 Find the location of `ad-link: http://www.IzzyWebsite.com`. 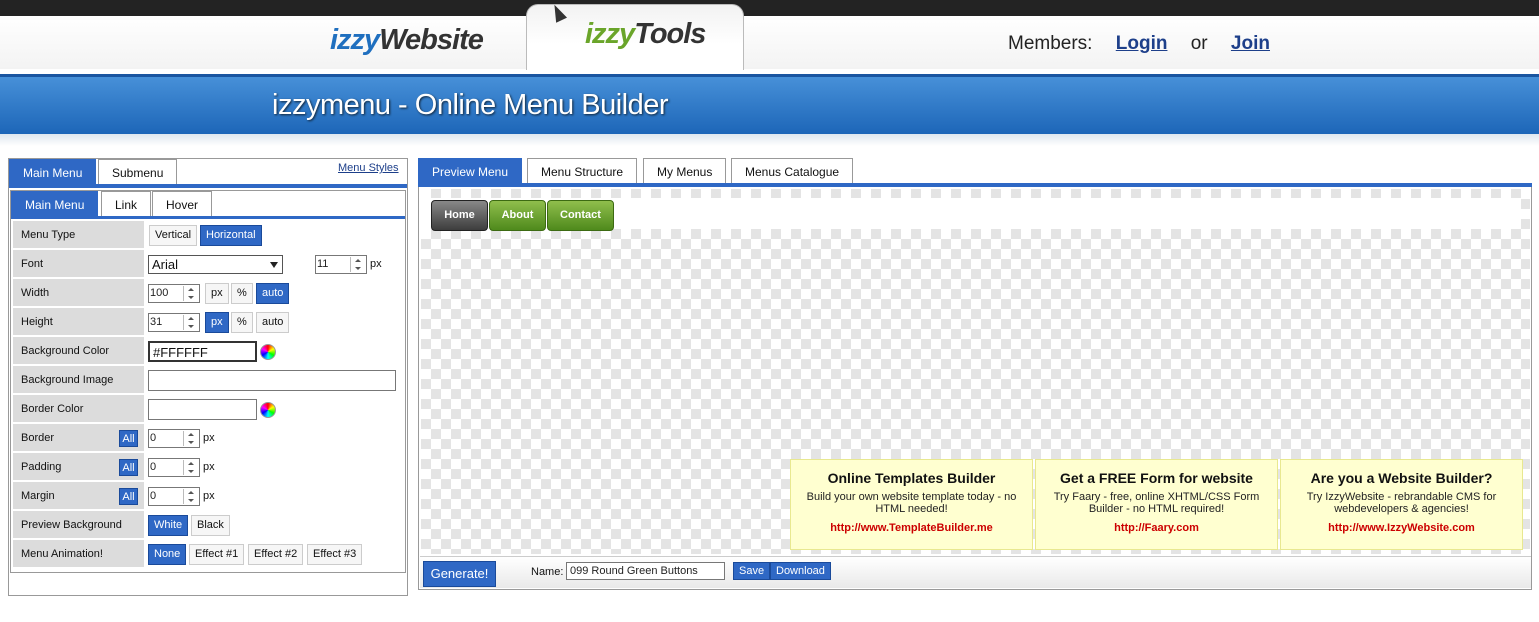

ad-link: http://www.IzzyWebsite.com is located at coordinates (1401, 528).